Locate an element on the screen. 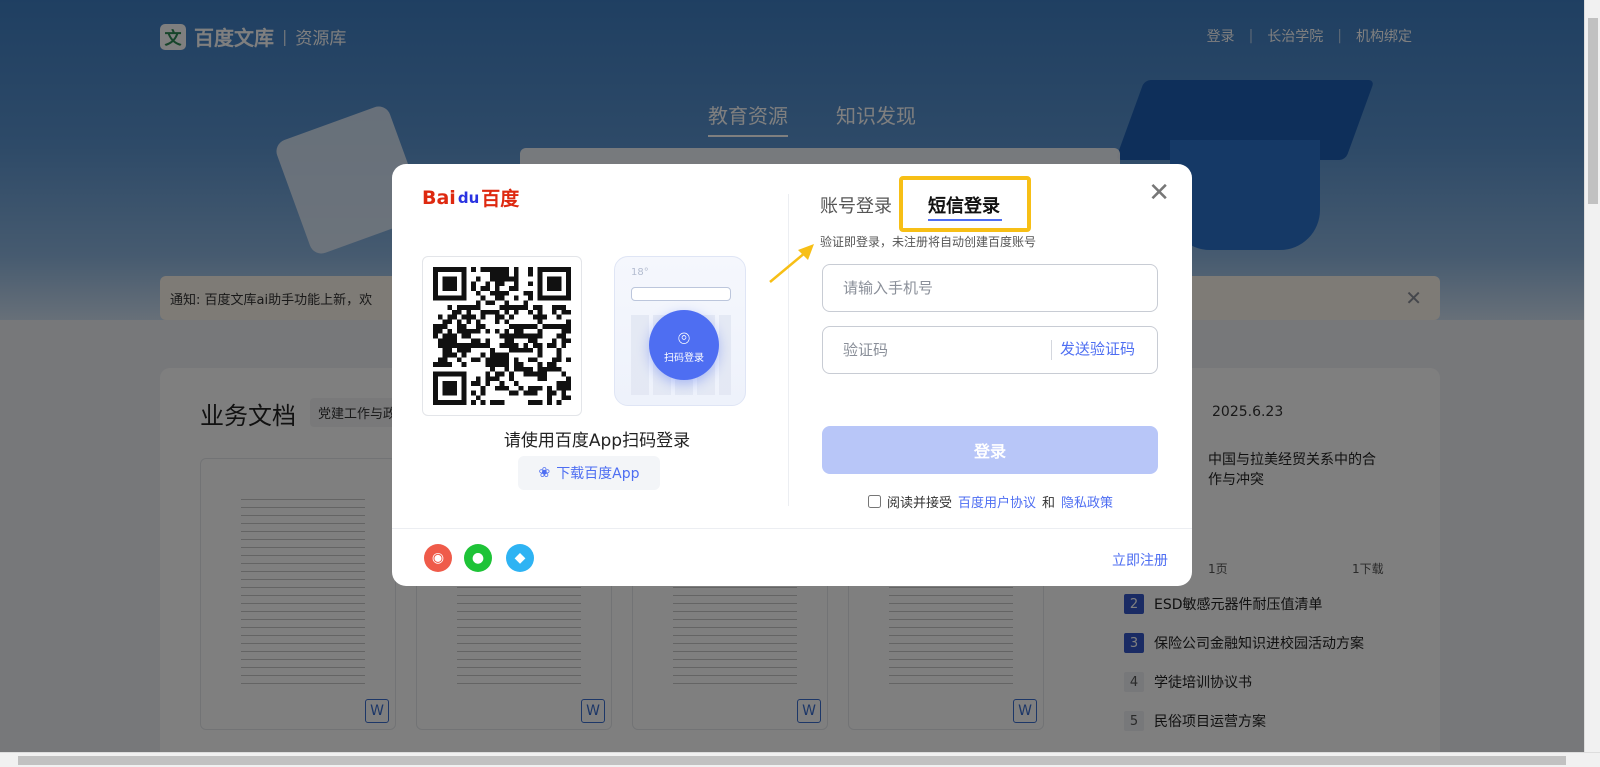 The image size is (1600, 767). active-tab-indicator is located at coordinates (965, 220).